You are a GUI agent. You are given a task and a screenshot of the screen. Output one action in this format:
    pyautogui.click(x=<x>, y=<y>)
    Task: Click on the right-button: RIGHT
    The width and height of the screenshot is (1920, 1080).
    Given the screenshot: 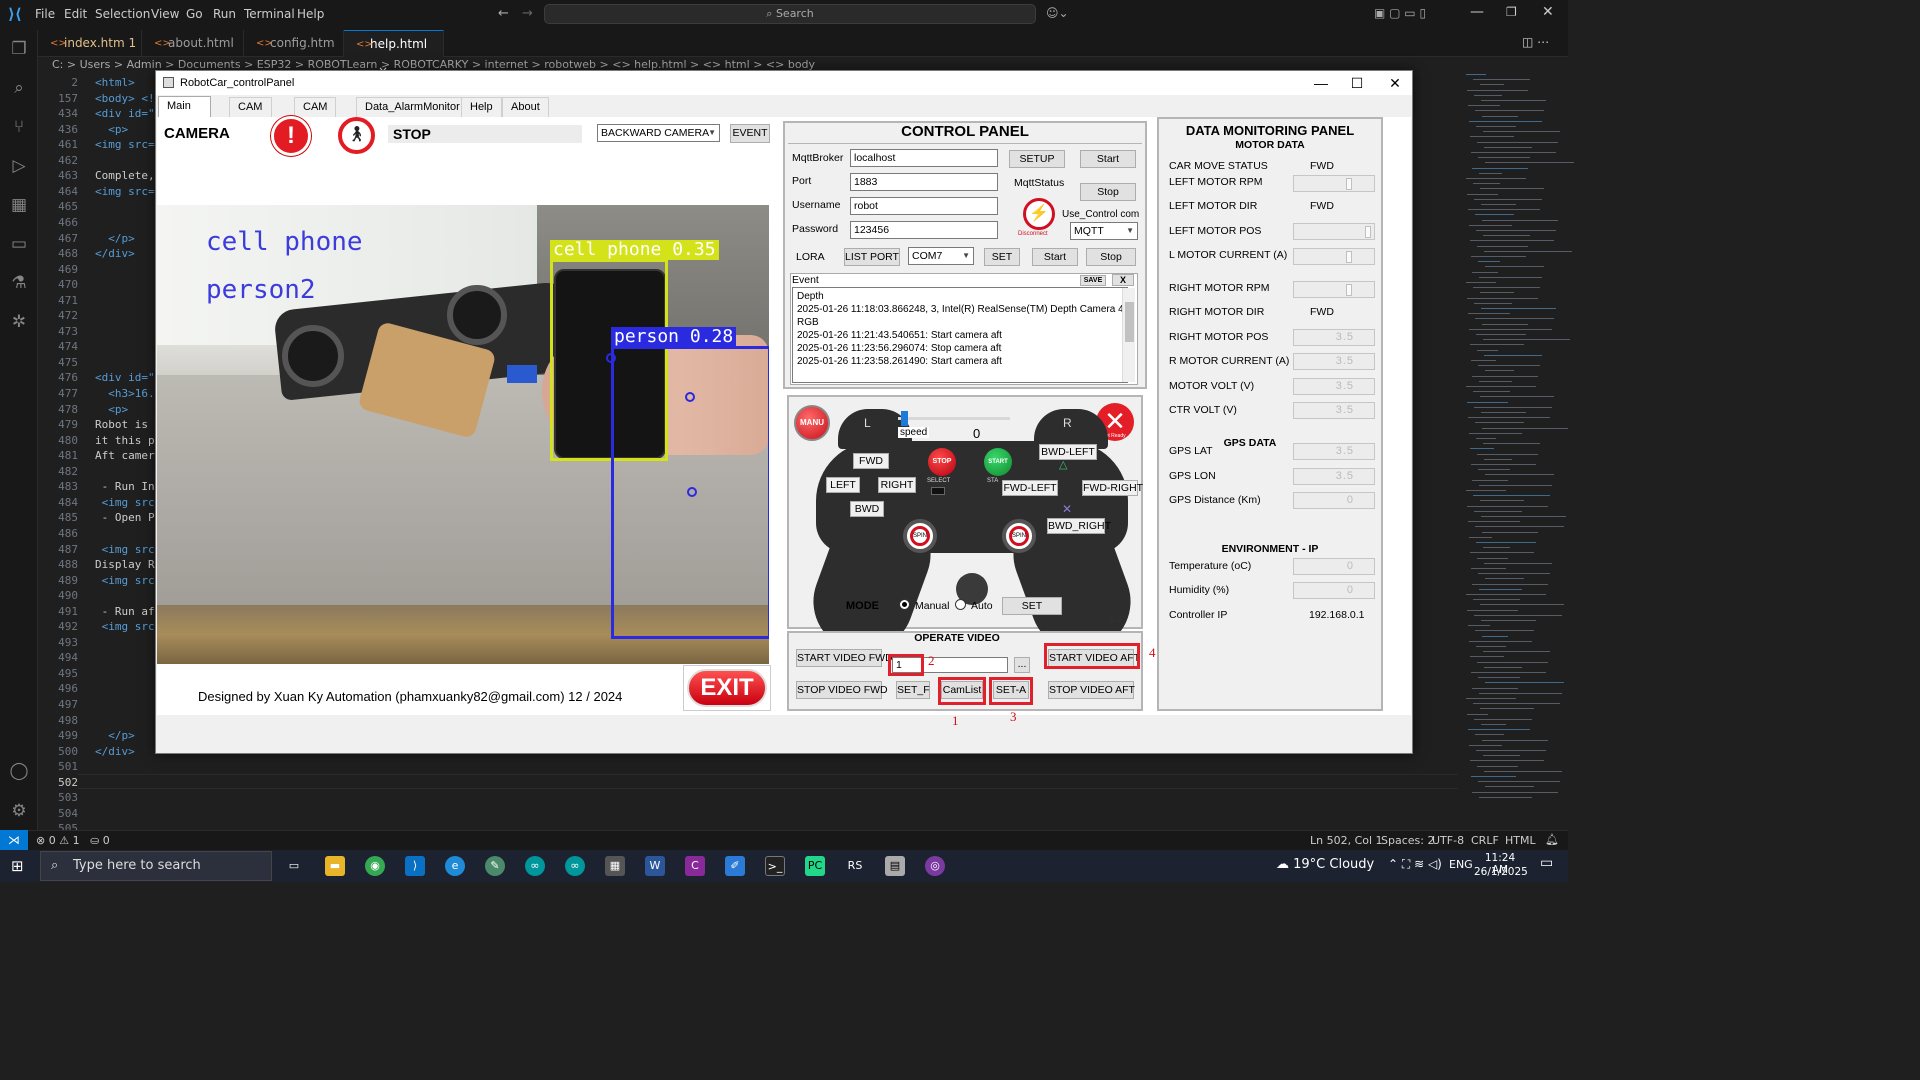 What is the action you would take?
    pyautogui.click(x=897, y=485)
    